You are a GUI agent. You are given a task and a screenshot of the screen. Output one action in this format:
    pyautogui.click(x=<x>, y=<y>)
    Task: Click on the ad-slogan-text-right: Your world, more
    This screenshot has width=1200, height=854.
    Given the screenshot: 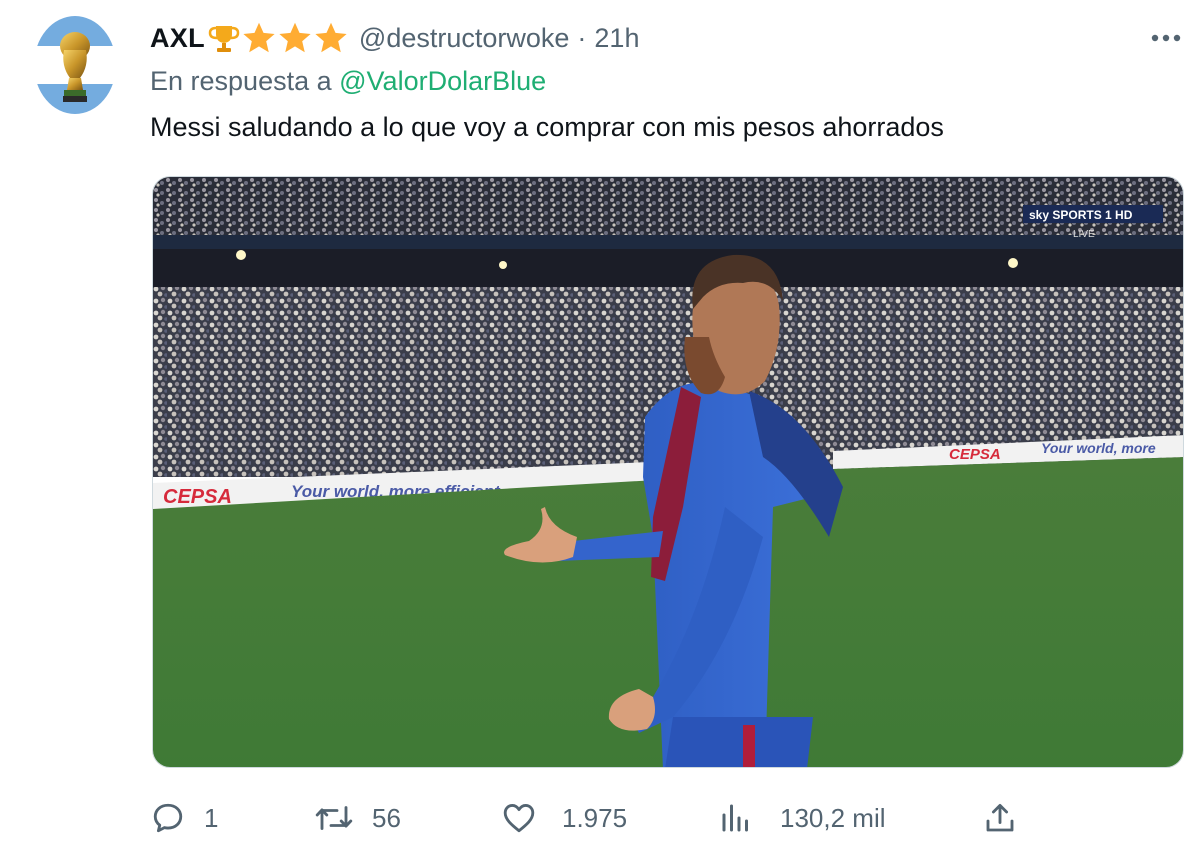 What is the action you would take?
    pyautogui.click(x=1098, y=448)
    